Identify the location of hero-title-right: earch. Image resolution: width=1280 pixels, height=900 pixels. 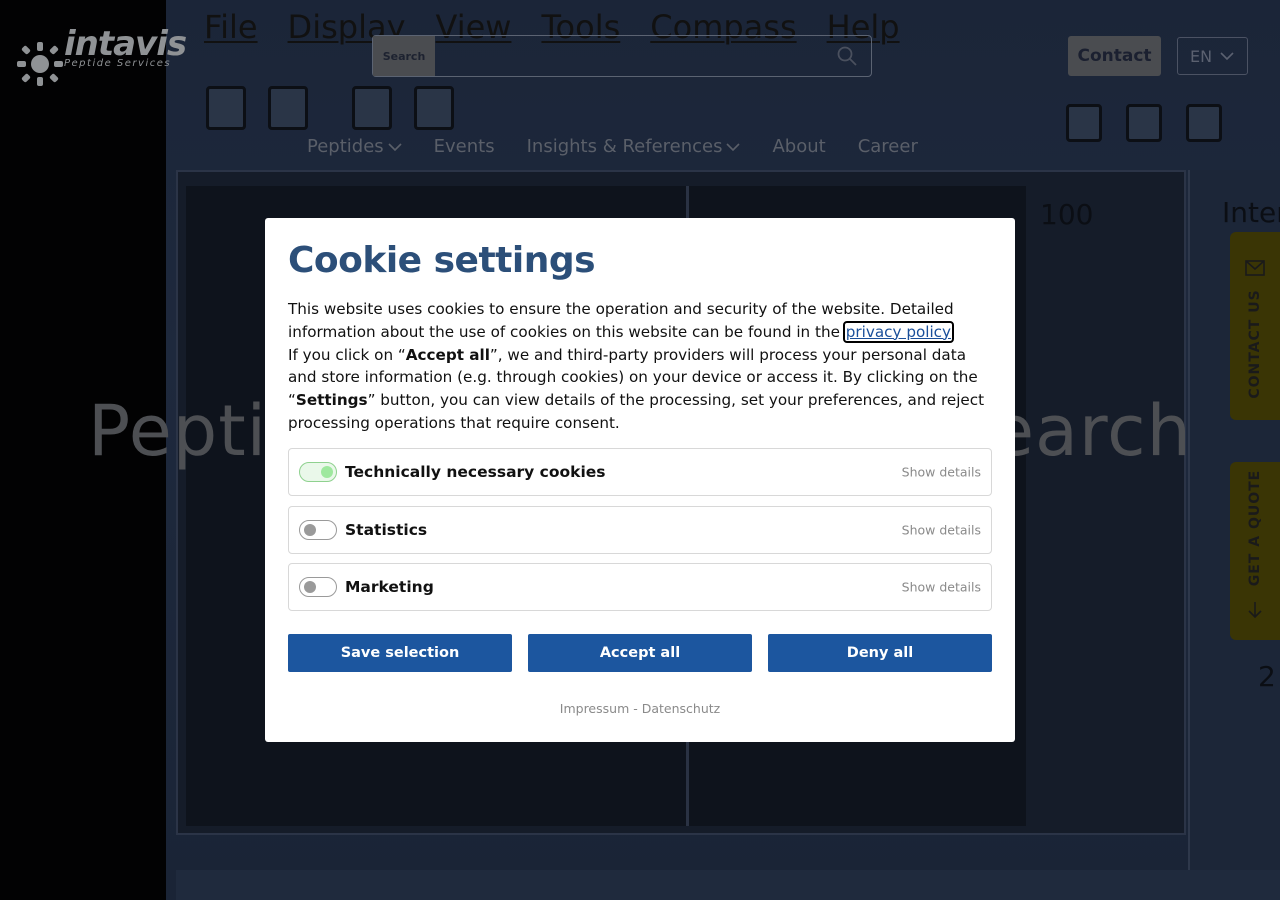
(1091, 431).